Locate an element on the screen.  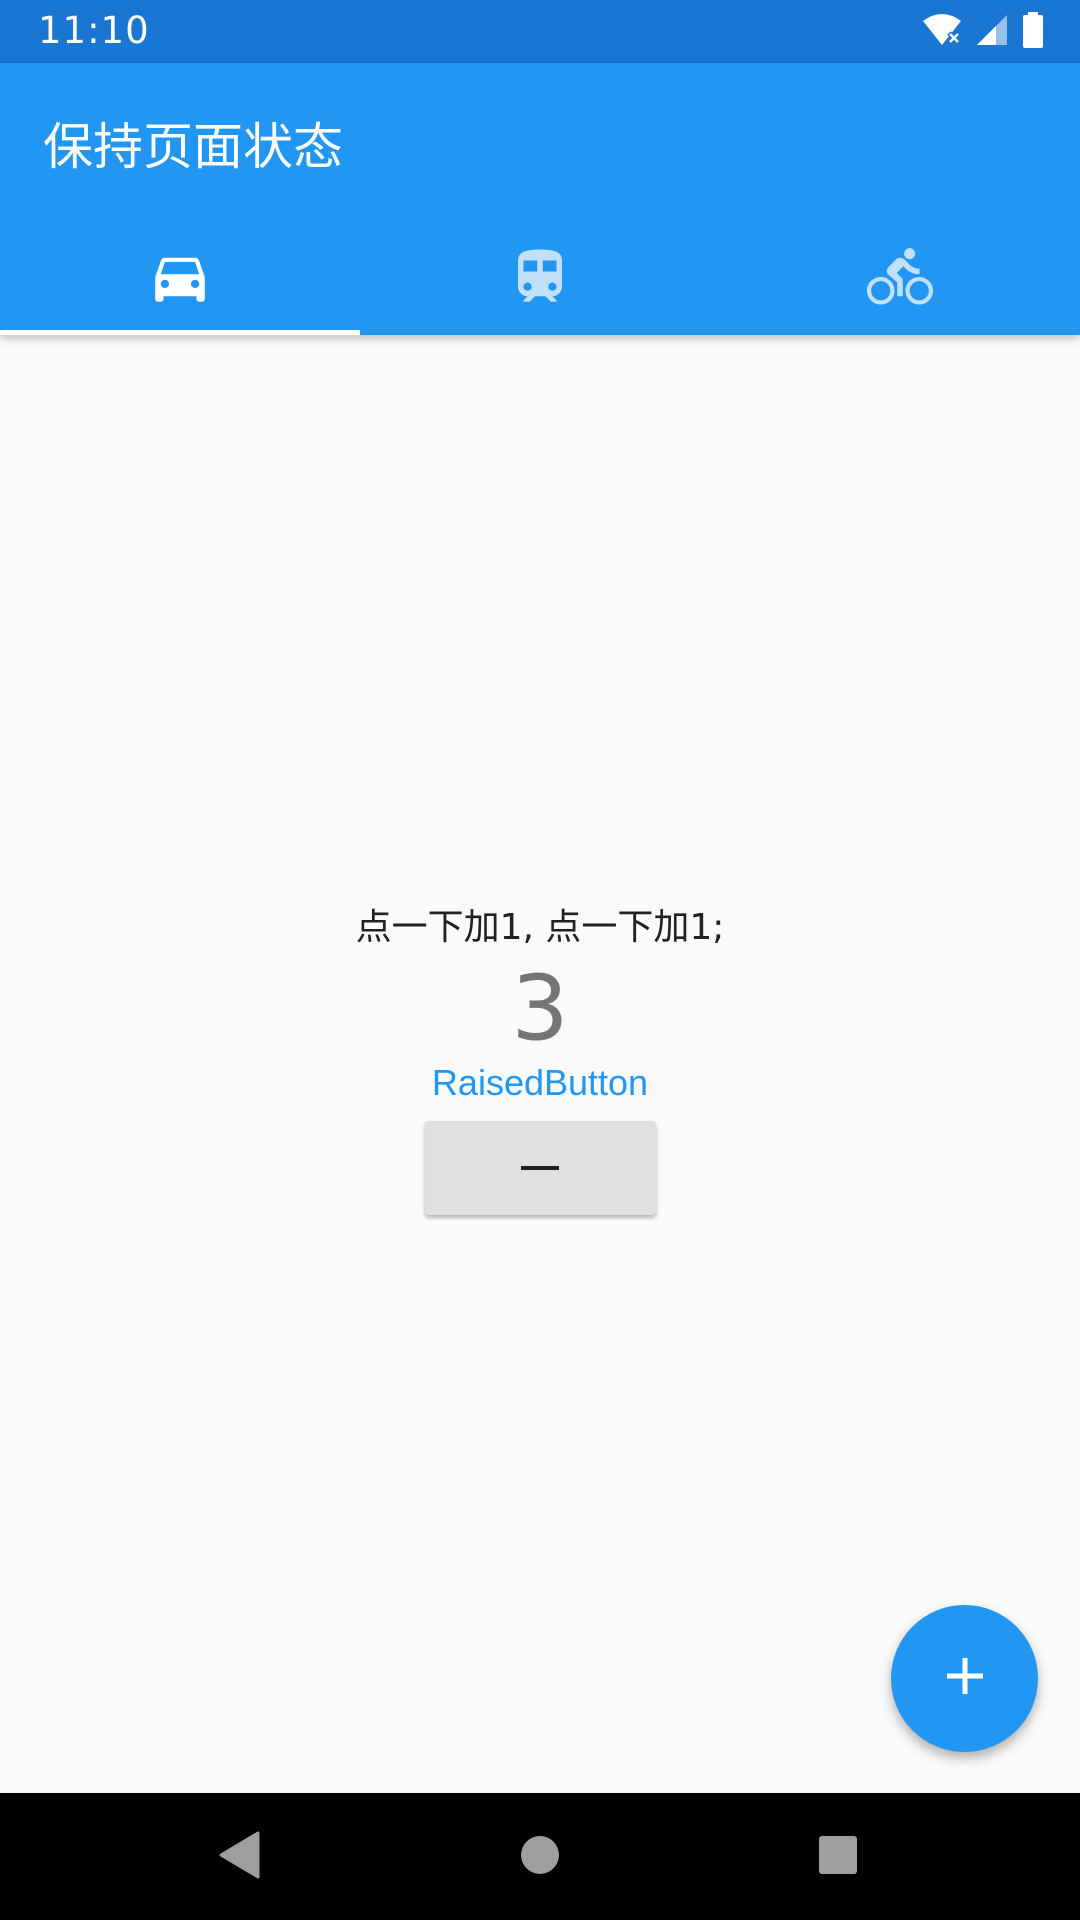
status-icons is located at coordinates (983, 32).